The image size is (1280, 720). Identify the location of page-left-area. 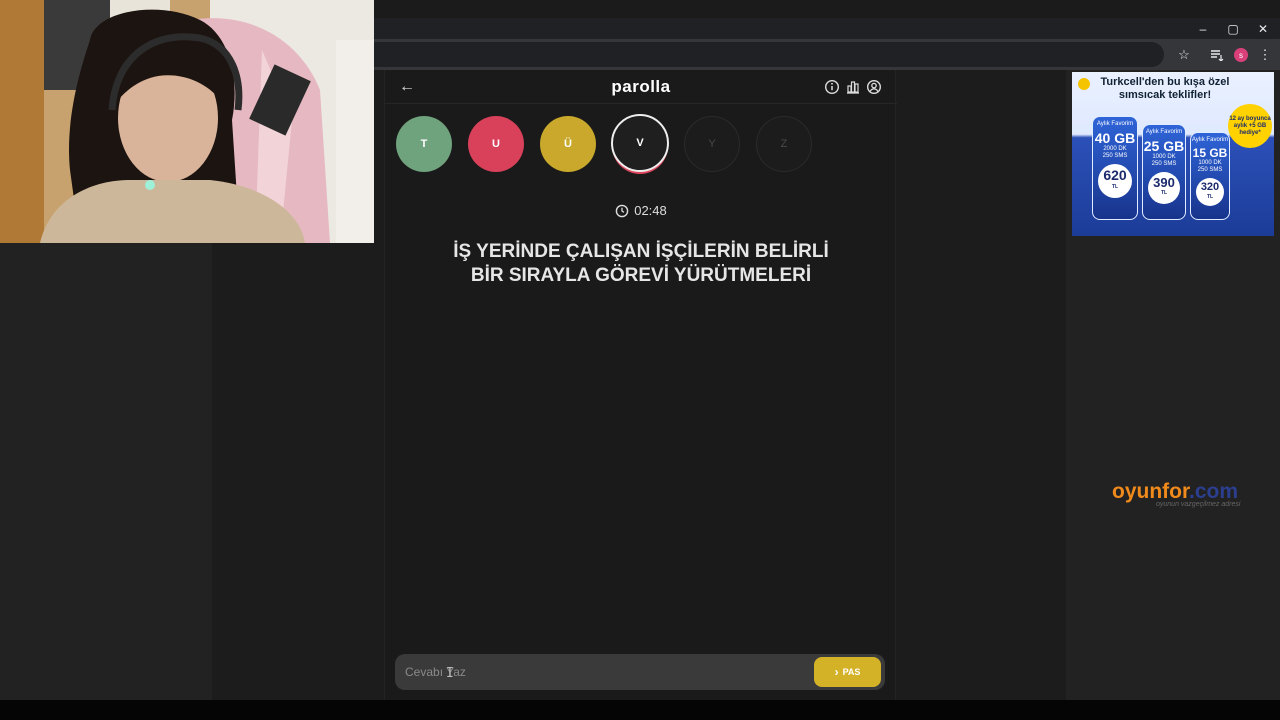
(106, 471).